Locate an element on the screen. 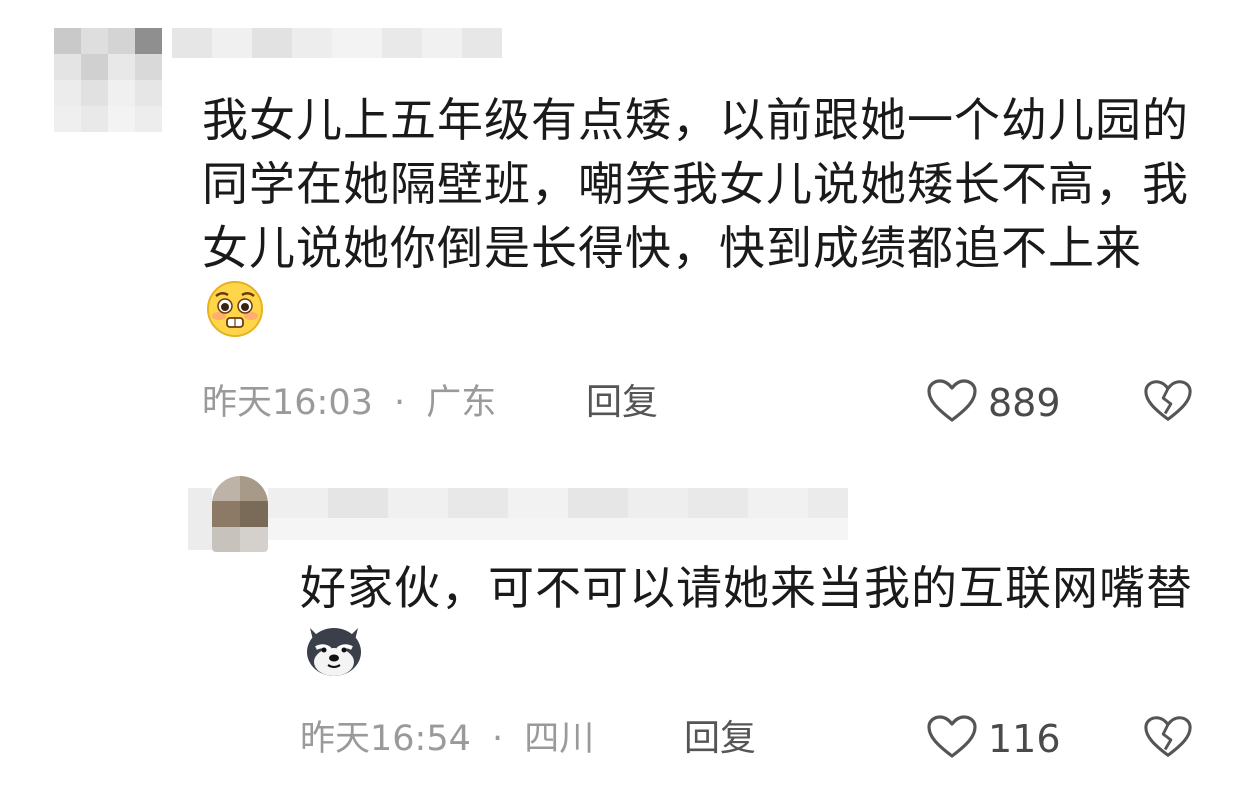  comment-location: 四川 is located at coordinates (559, 739).